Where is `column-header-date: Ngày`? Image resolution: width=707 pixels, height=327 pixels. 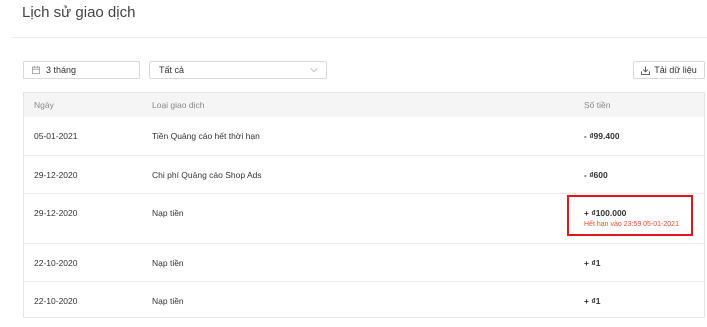
column-header-date: Ngày is located at coordinates (44, 105).